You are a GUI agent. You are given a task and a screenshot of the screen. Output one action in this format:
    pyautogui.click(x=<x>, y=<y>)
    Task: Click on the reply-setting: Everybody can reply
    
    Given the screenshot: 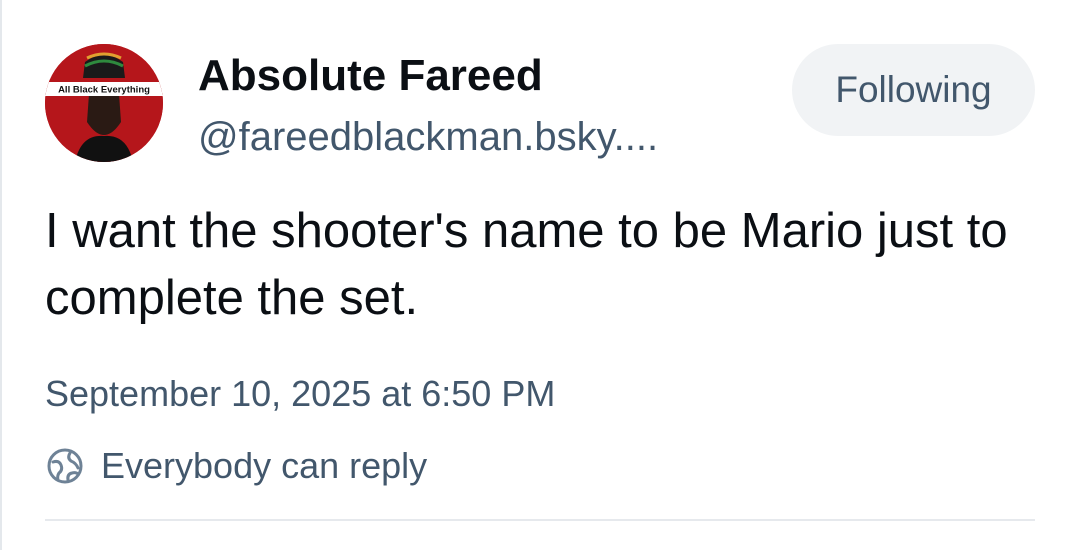 What is the action you would take?
    pyautogui.click(x=236, y=466)
    